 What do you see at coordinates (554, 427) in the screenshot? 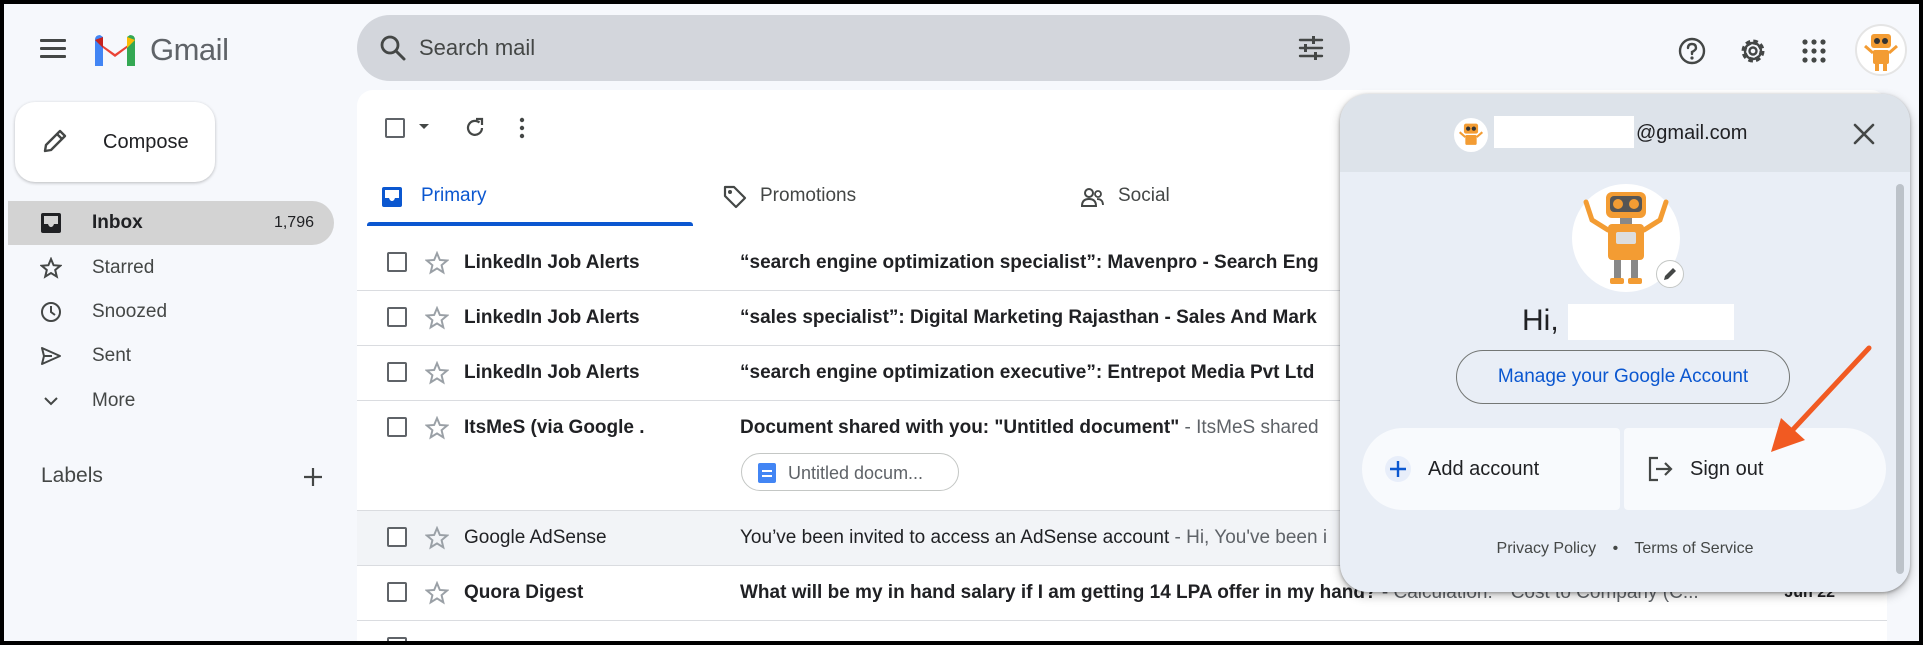
I see `email-sender: ItsMeS (via Google .` at bounding box center [554, 427].